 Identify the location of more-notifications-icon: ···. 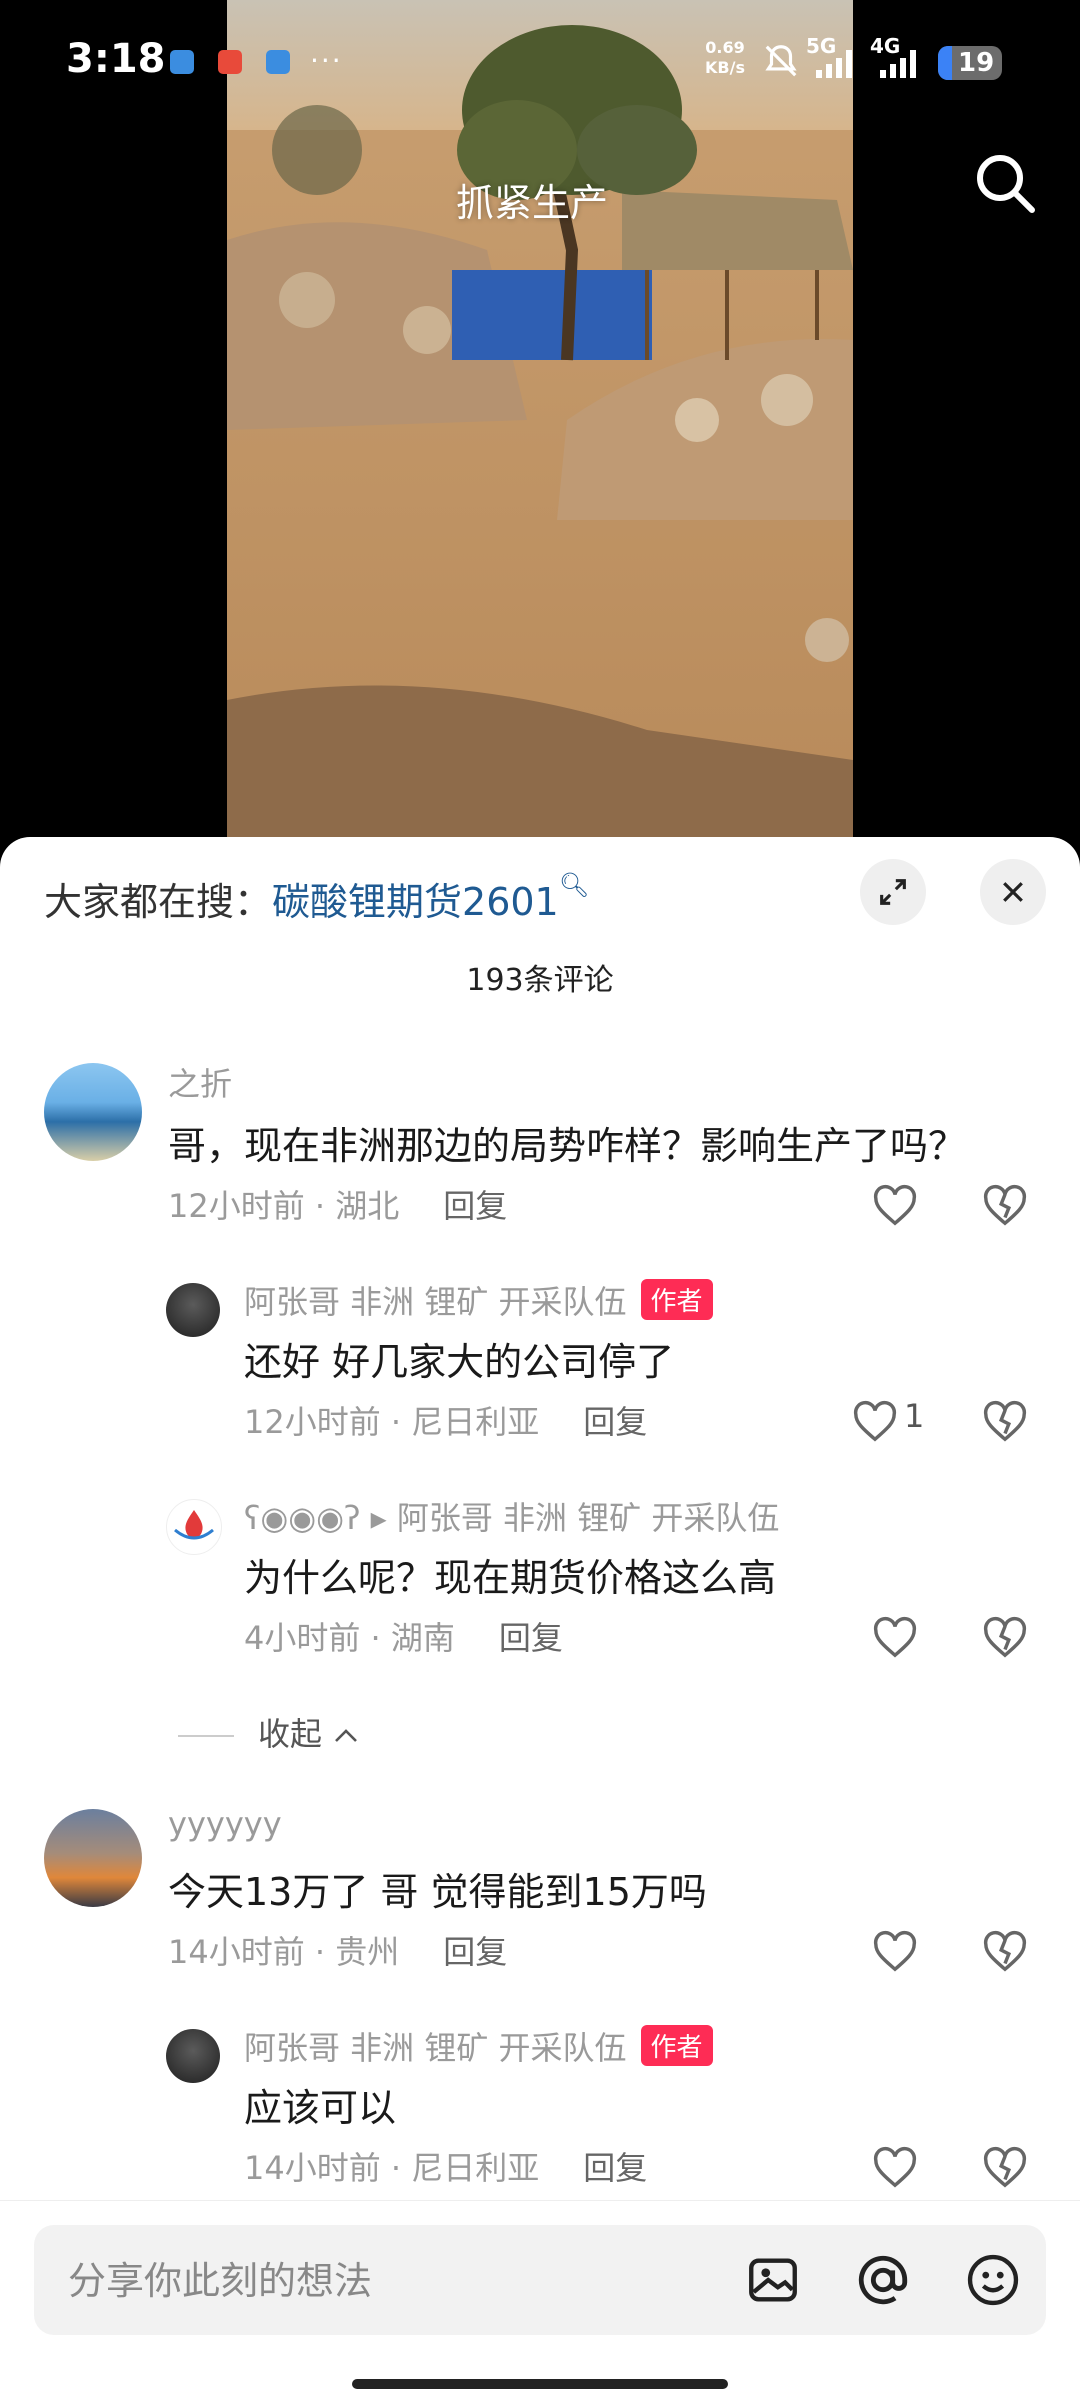
(326, 60).